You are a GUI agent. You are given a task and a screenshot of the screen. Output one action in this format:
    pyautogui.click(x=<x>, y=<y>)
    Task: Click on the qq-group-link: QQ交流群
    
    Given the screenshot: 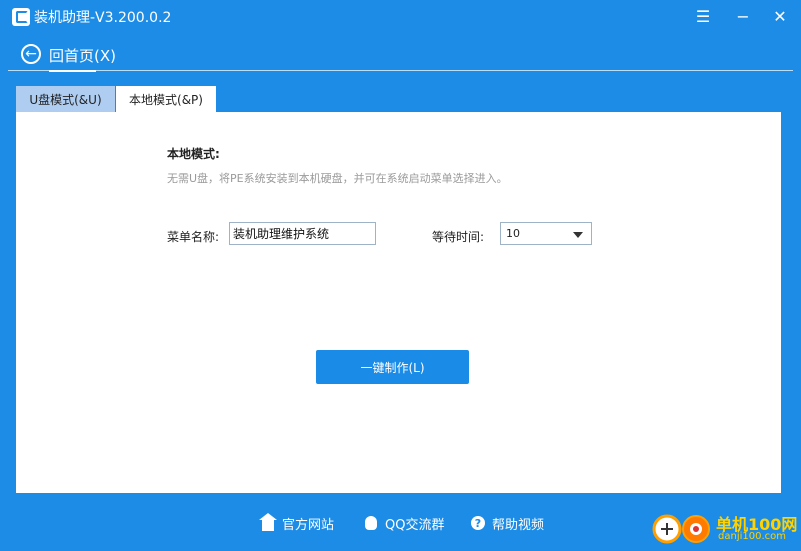 What is the action you would take?
    pyautogui.click(x=403, y=523)
    